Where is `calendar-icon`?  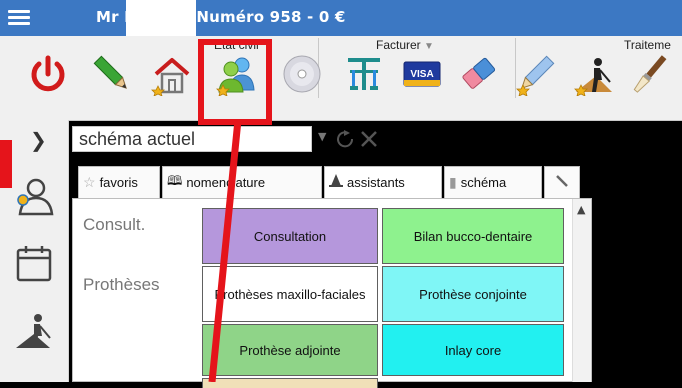
calendar-icon is located at coordinates (34, 264).